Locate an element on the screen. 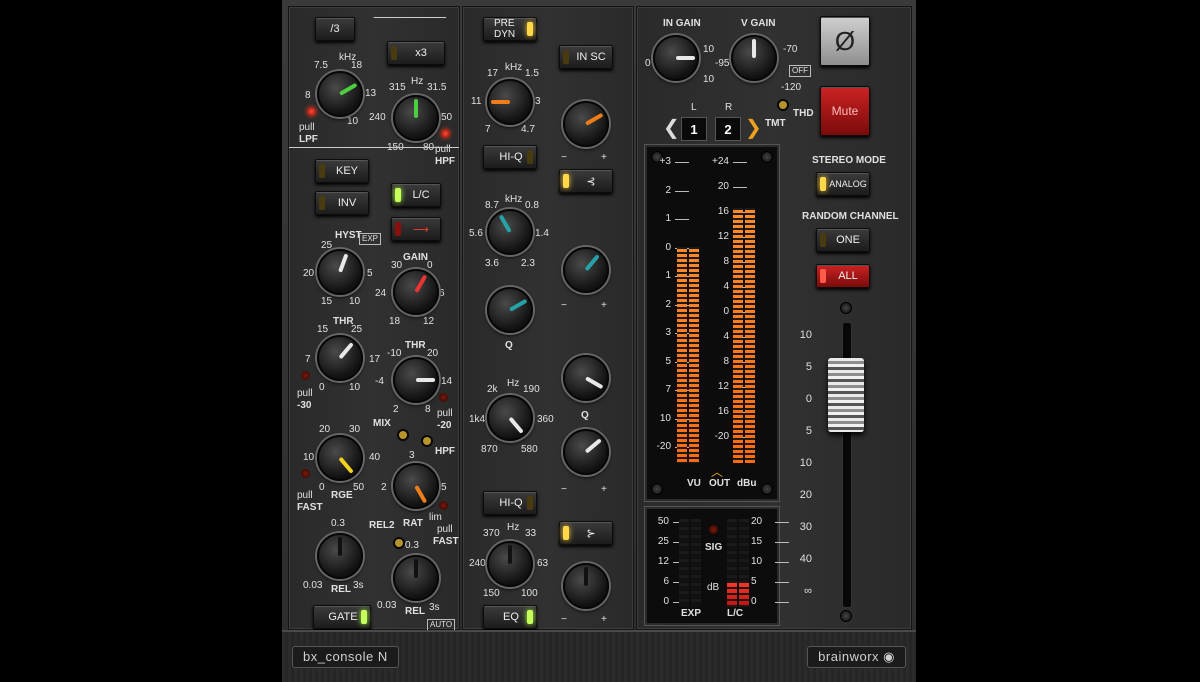  rge-tick: 30 is located at coordinates (355, 429).